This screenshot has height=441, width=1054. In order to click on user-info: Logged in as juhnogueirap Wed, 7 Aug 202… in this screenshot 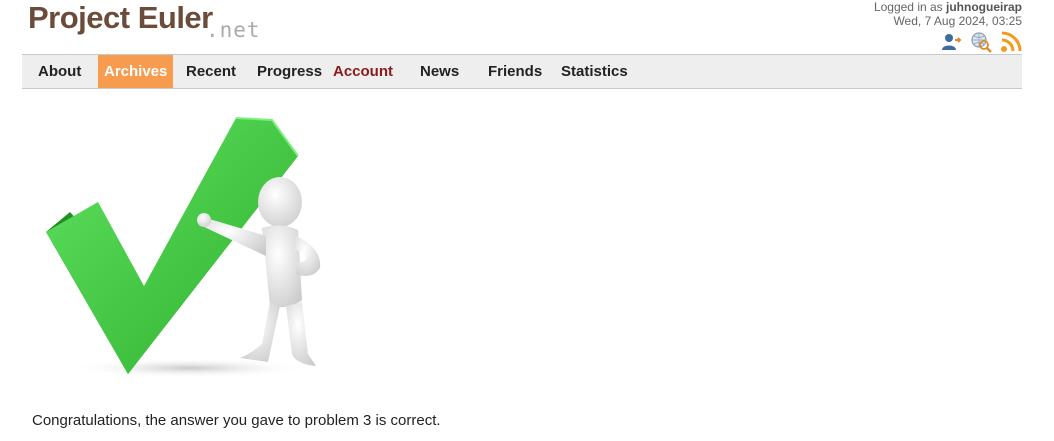, I will do `click(948, 14)`.